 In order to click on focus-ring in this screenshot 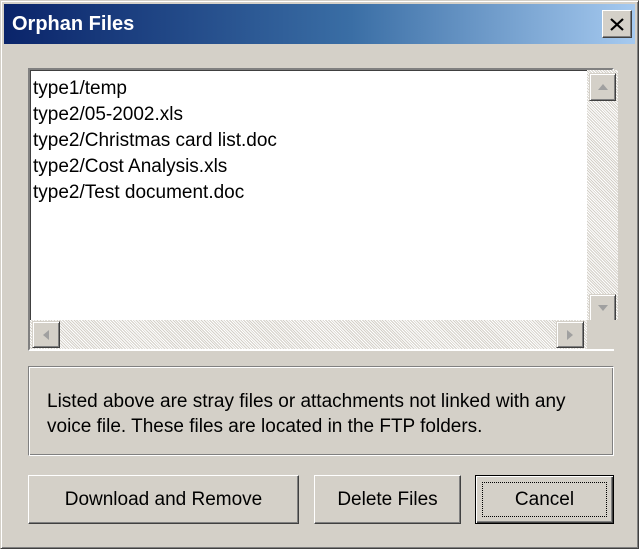, I will do `click(544, 499)`.